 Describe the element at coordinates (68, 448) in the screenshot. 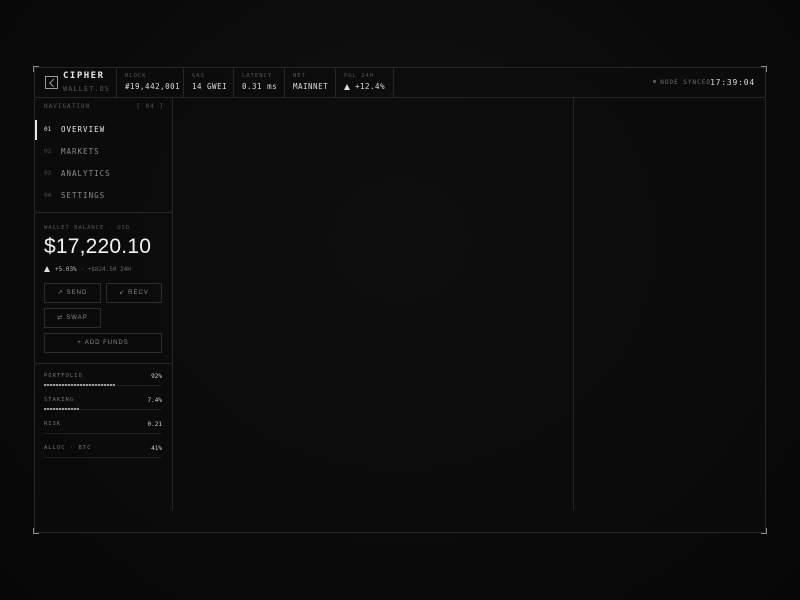

I see `metric-name: ALLOC · BTC` at that location.